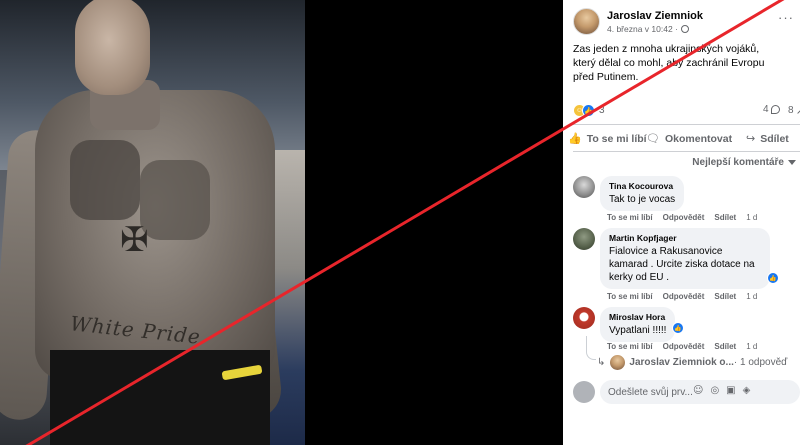  I want to click on post-date: 4. března v 10:42 ·, so click(655, 29).